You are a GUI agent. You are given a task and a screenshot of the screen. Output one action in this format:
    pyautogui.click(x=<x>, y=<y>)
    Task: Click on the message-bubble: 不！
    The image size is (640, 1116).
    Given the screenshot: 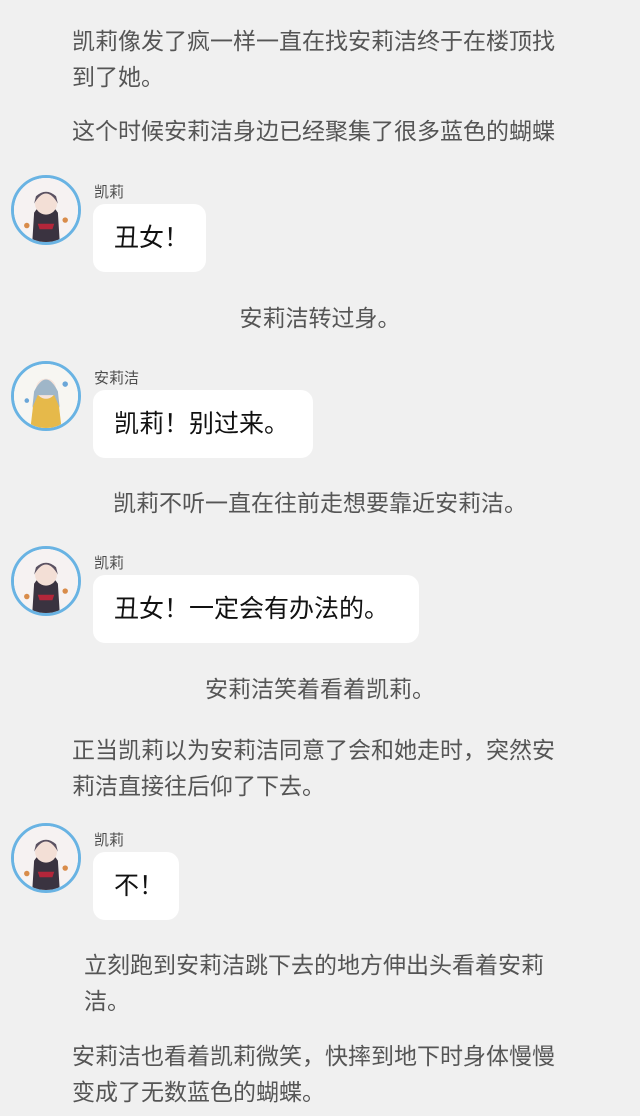 What is the action you would take?
    pyautogui.click(x=136, y=886)
    